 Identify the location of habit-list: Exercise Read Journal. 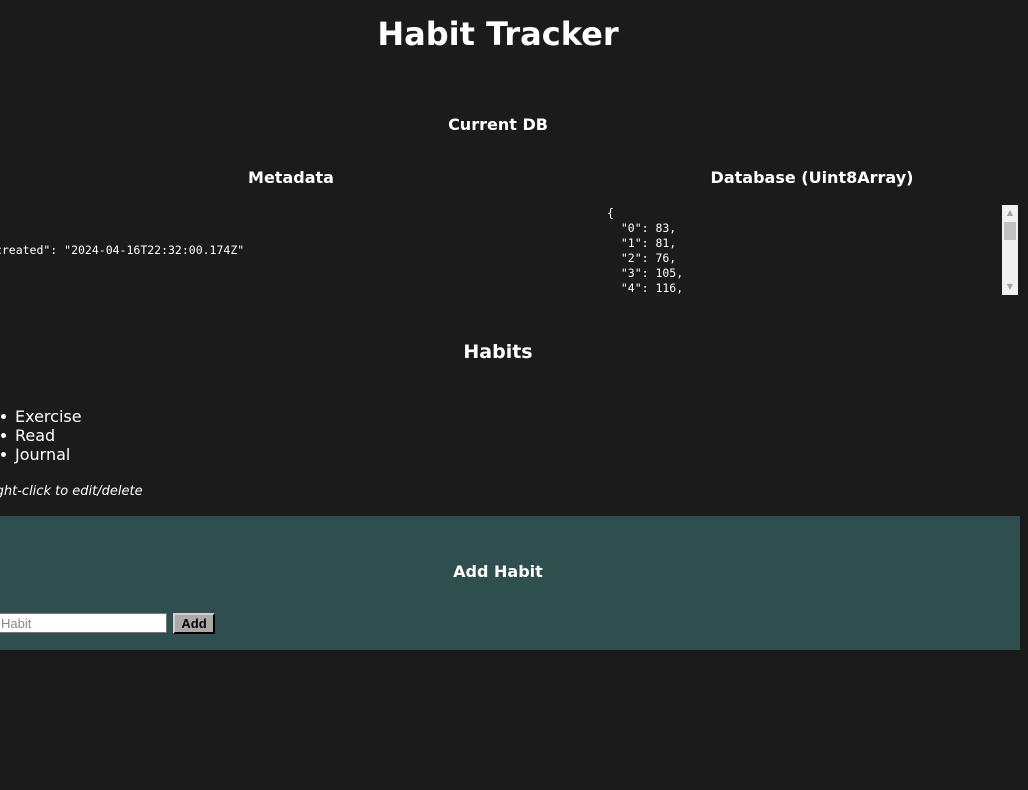
(41, 435).